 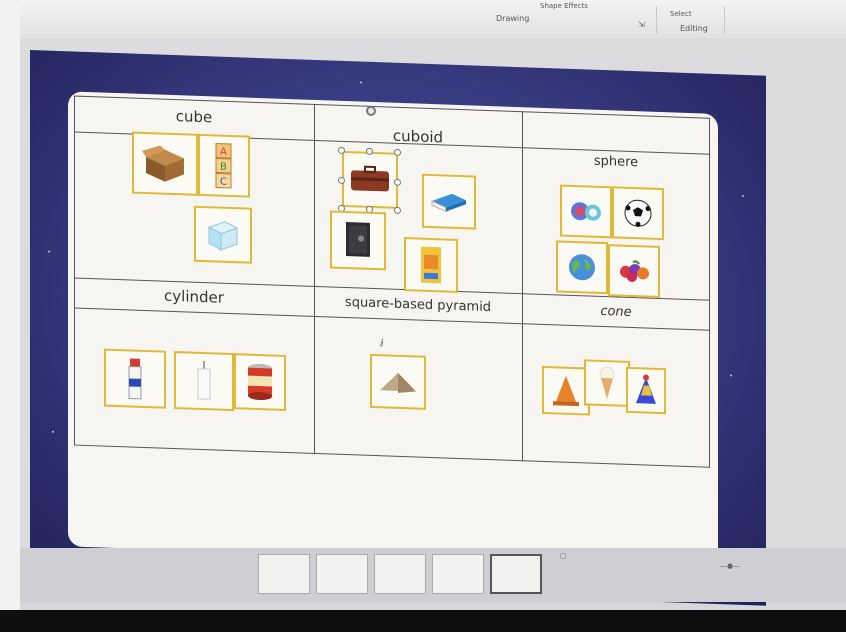 I want to click on tile-safe, so click(x=358, y=240).